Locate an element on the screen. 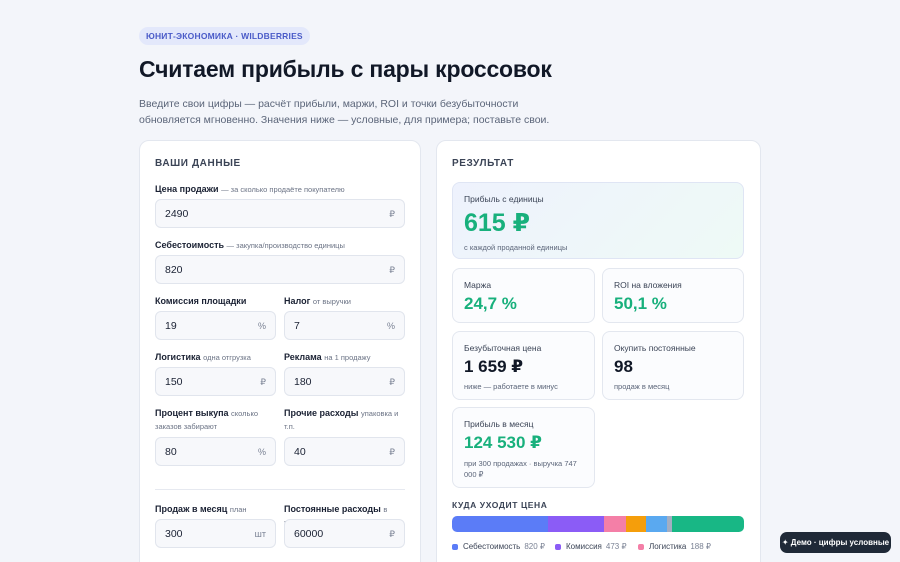 This screenshot has height=562, width=900. monthly-profit-label: Прибыль в месяц is located at coordinates (499, 424).